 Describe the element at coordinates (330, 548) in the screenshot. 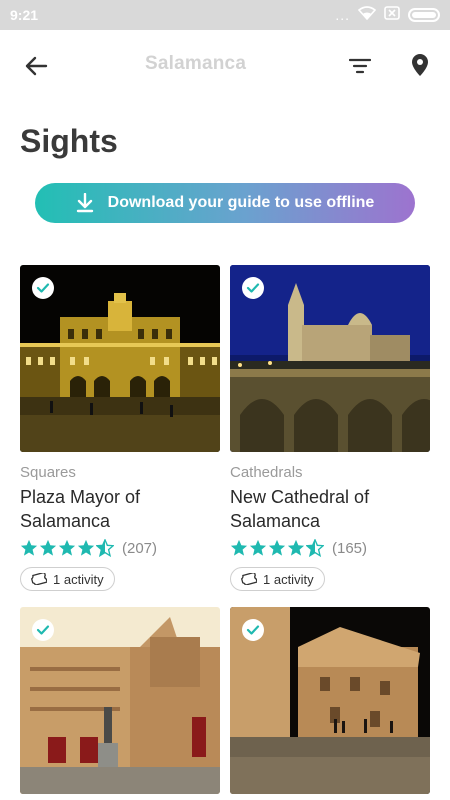

I see `rating-row: (165)` at that location.